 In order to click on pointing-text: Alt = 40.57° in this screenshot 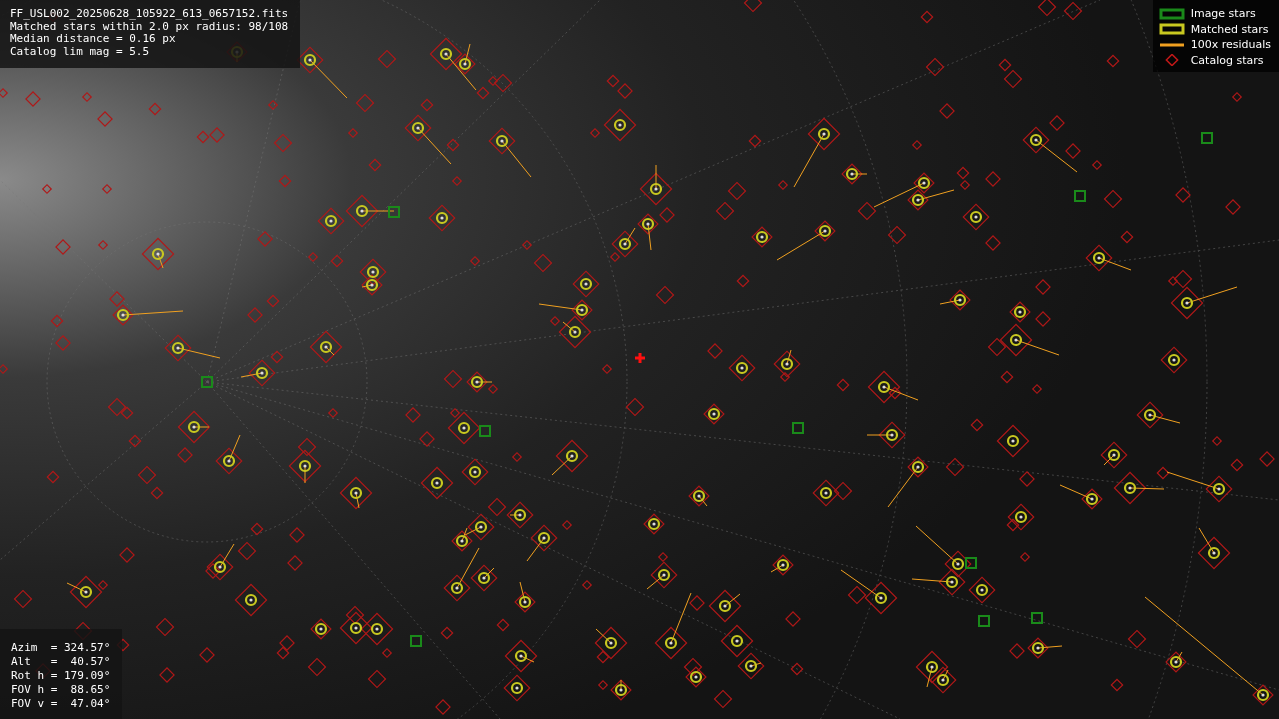, I will do `click(61, 662)`.